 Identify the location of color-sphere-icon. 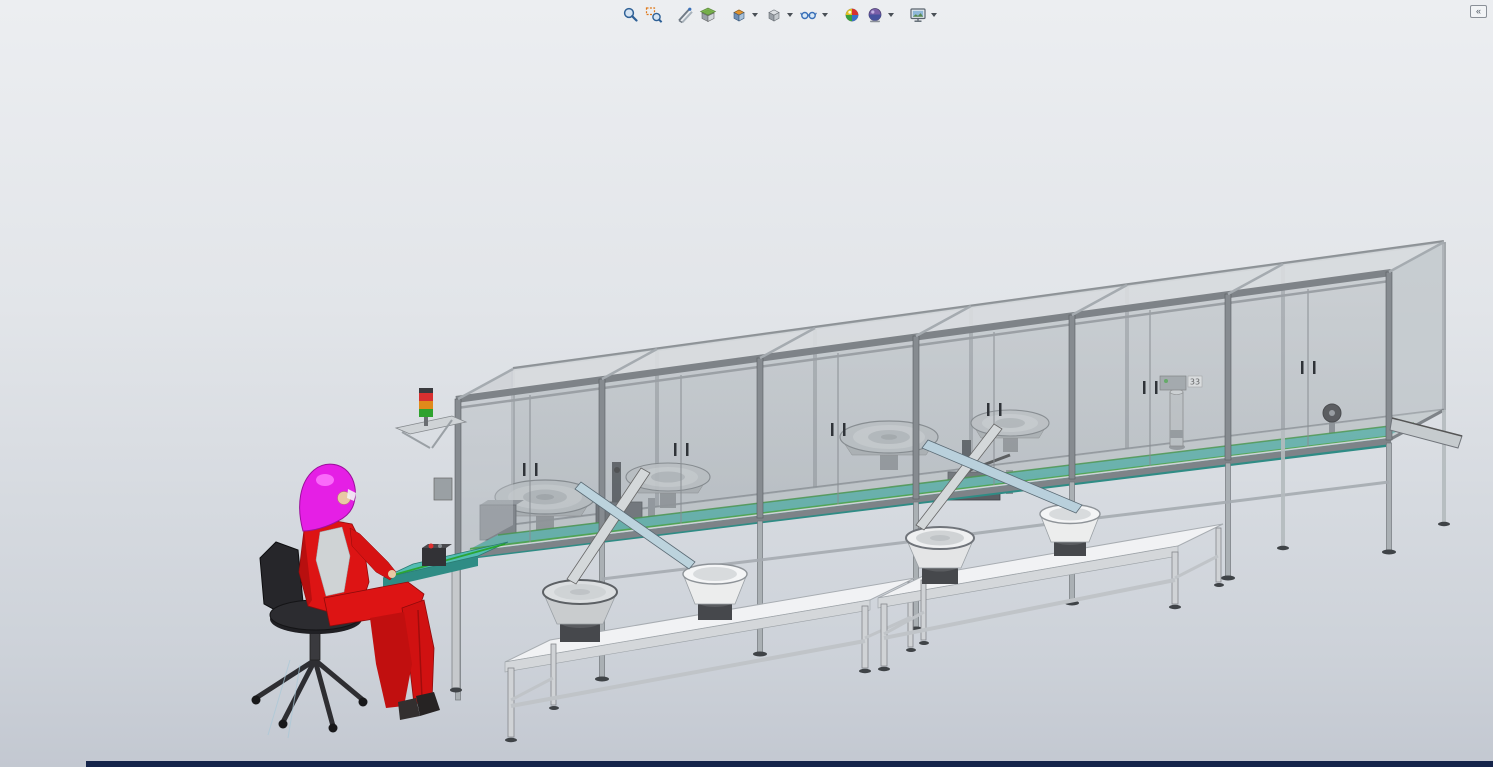
(852, 15).